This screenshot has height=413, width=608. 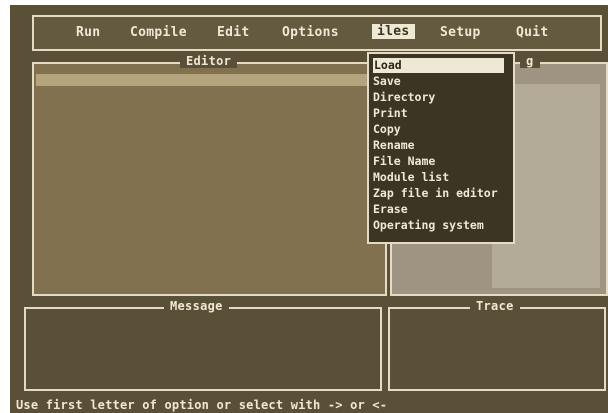 I want to click on watch-title: g, so click(x=530, y=61).